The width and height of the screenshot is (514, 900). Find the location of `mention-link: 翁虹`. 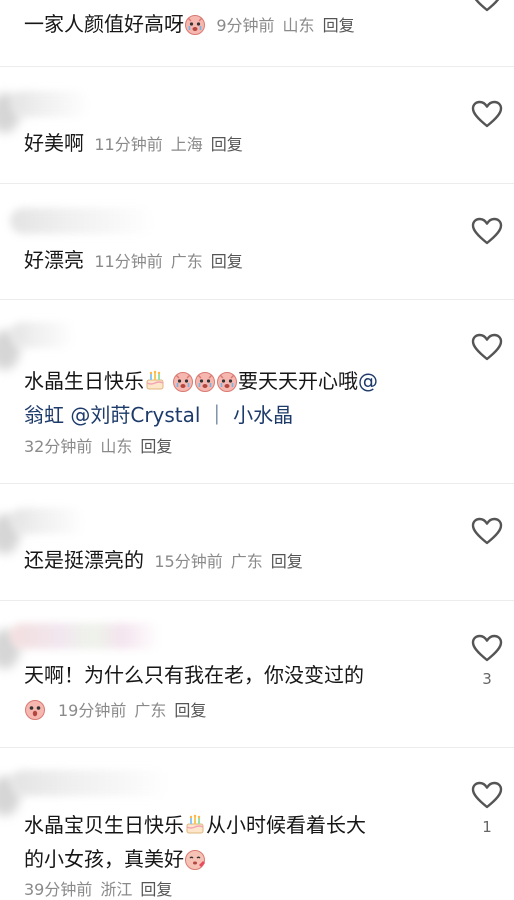

mention-link: 翁虹 is located at coordinates (44, 415).